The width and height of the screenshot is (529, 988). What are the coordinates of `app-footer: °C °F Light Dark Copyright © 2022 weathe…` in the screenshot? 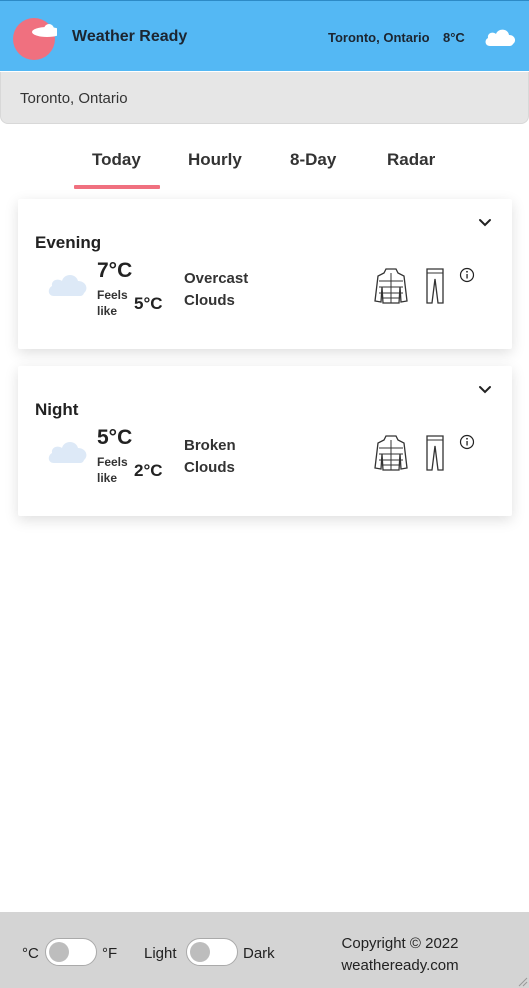 It's located at (264, 950).